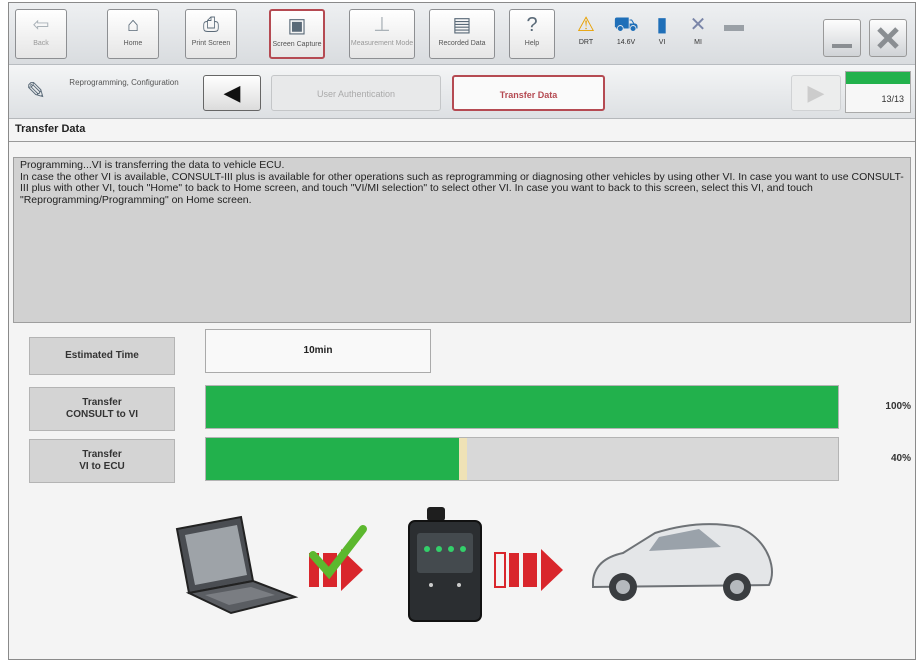  What do you see at coordinates (102, 356) in the screenshot?
I see `estimated-time-label: Estimated Time` at bounding box center [102, 356].